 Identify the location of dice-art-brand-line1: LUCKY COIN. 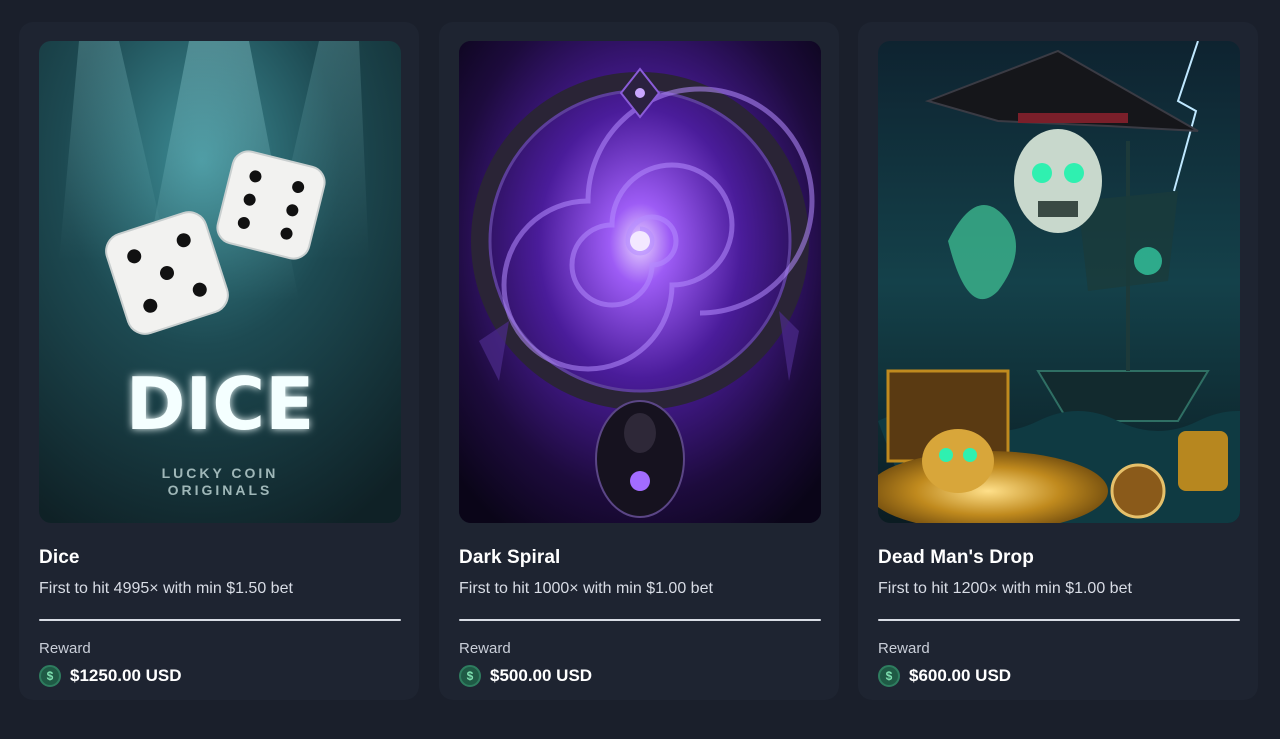
(220, 473).